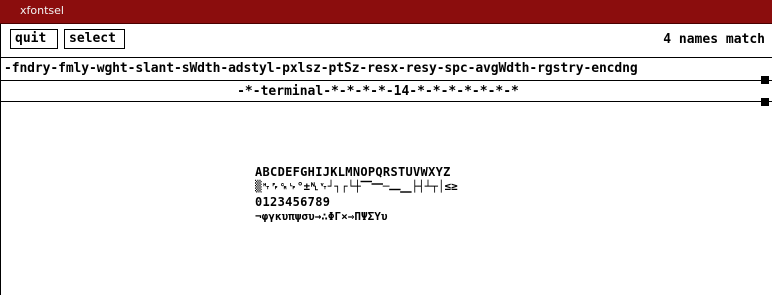 This screenshot has height=295, width=772. I want to click on pattern-row: -*-terminal-*-*-*-*-14-*-*-*-*-*-*-*, so click(386, 93).